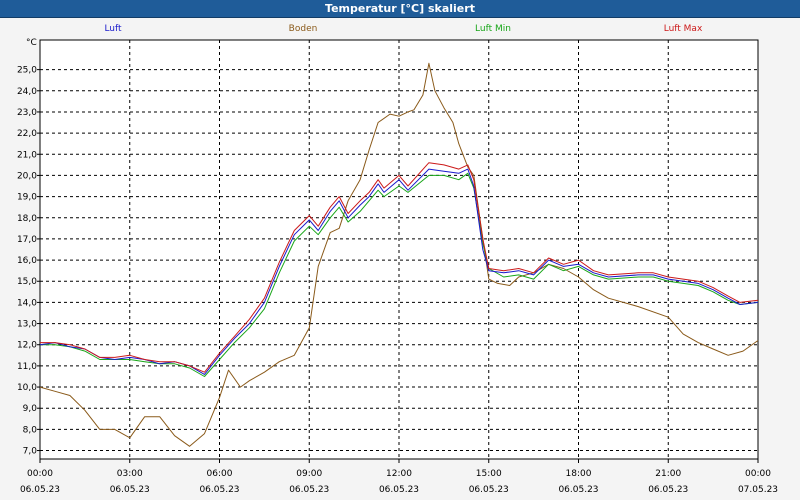 The image size is (800, 500). Describe the element at coordinates (27, 155) in the screenshot. I see `y-tick-label: 21,0` at that location.